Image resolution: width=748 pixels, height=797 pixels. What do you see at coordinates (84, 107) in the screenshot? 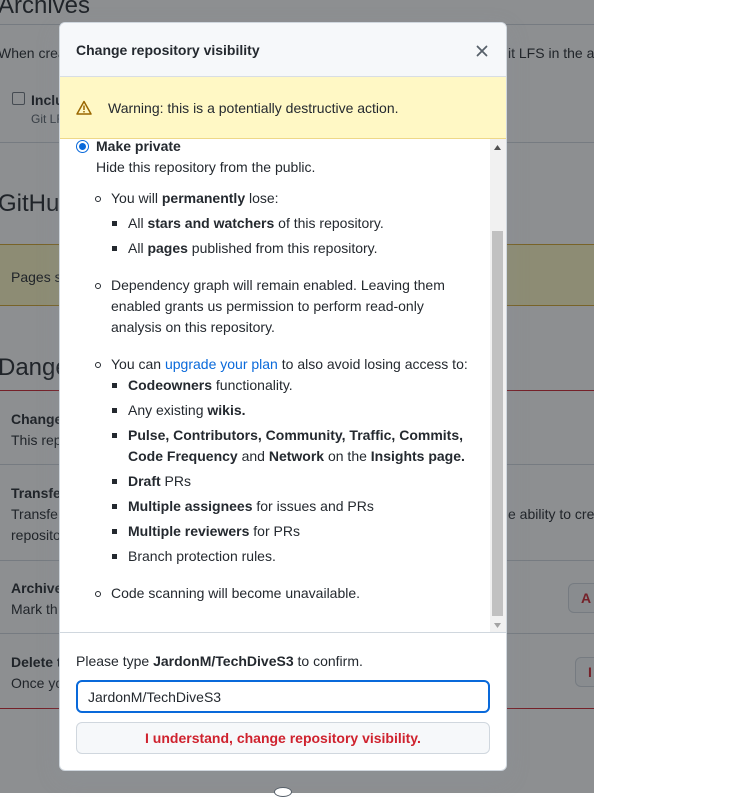
I see `alert-icon` at bounding box center [84, 107].